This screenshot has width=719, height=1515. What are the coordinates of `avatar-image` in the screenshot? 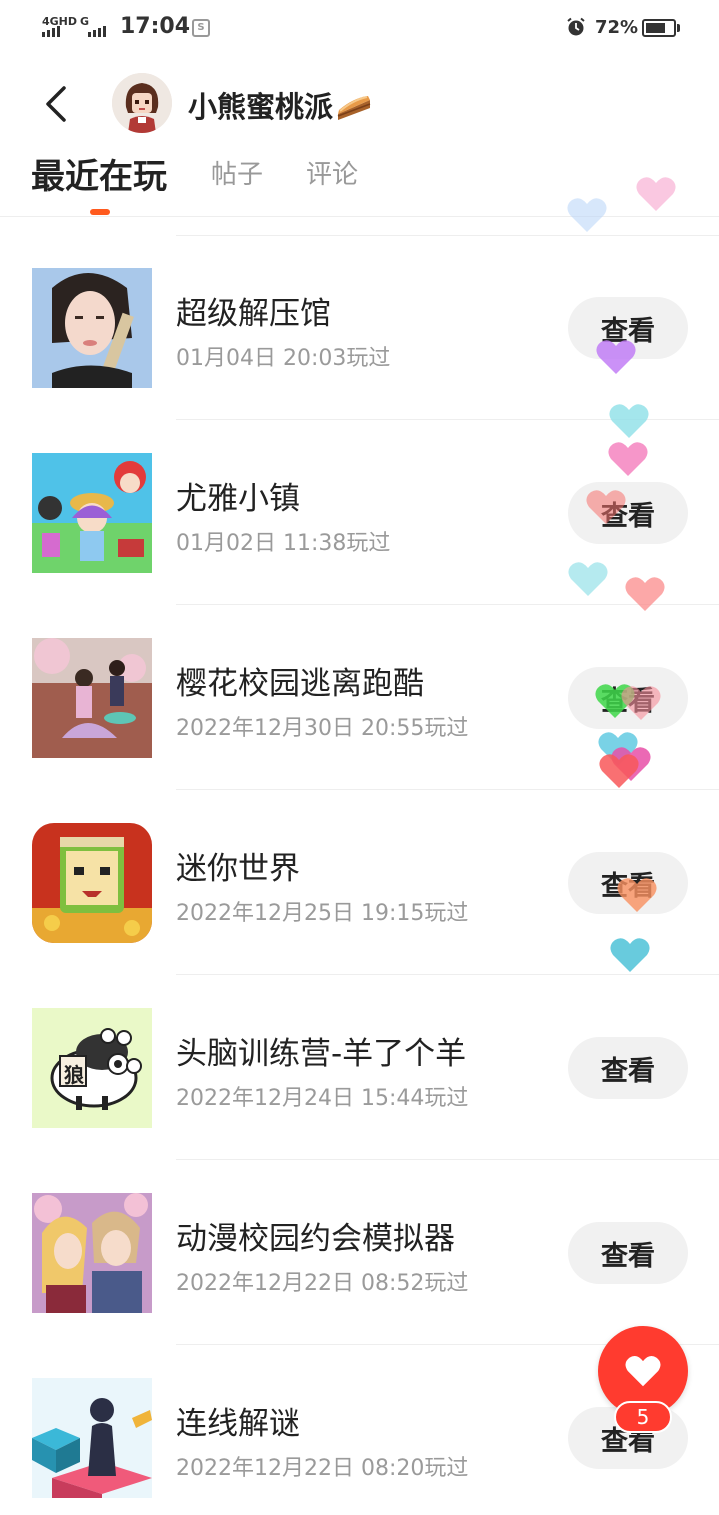 It's located at (142, 103).